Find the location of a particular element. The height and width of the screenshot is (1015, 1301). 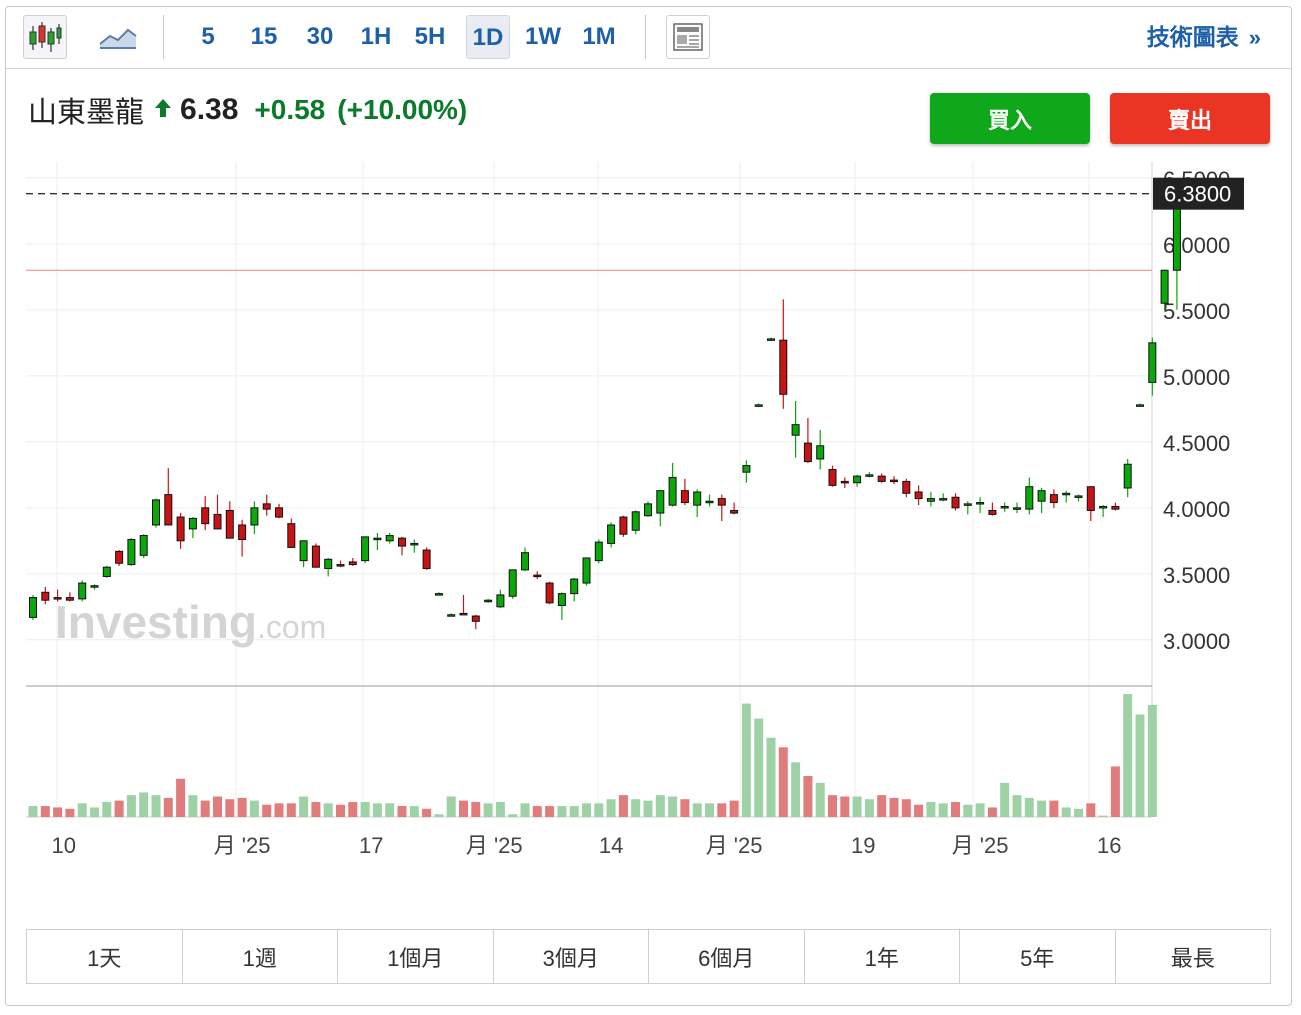

range-button-2: 1個月 is located at coordinates (416, 956).